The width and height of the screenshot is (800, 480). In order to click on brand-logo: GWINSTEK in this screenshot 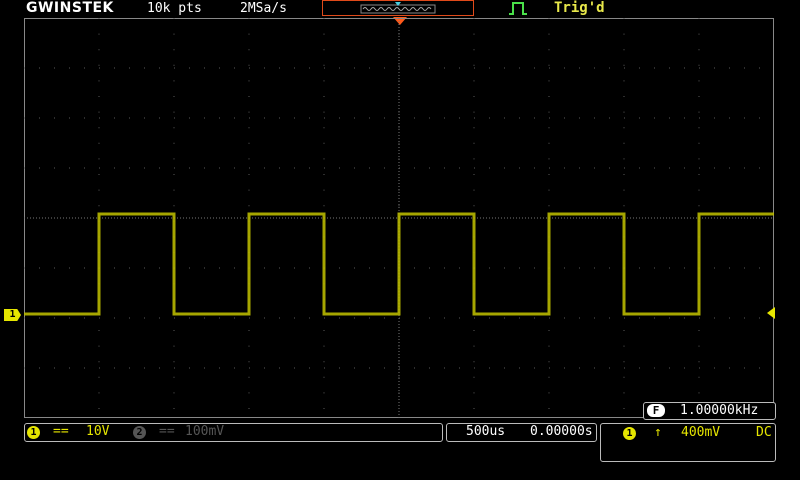, I will do `click(70, 8)`.